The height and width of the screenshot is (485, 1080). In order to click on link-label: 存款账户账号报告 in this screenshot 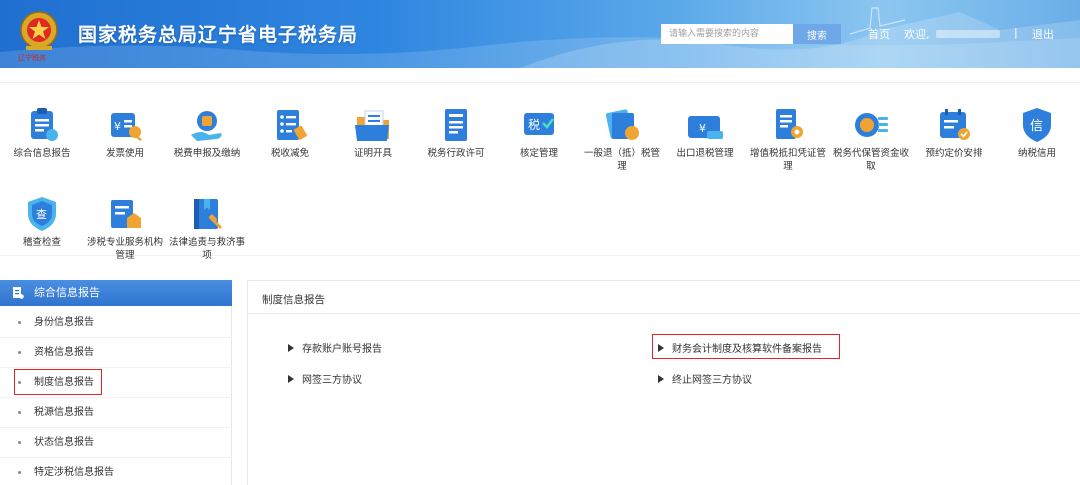, I will do `click(342, 349)`.